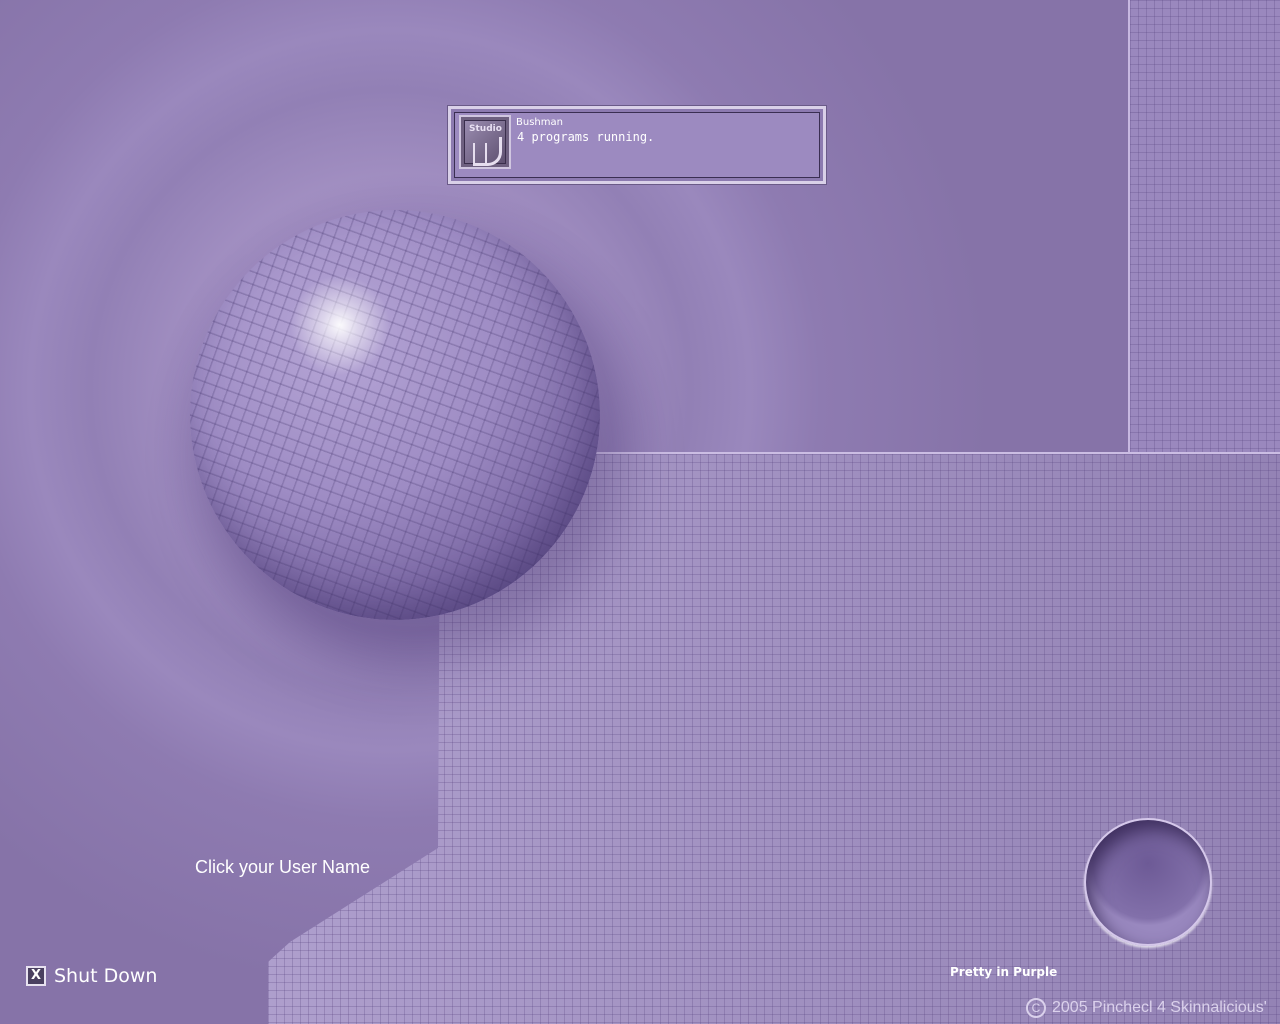  What do you see at coordinates (105, 976) in the screenshot?
I see `shutdown-label: Shut Down` at bounding box center [105, 976].